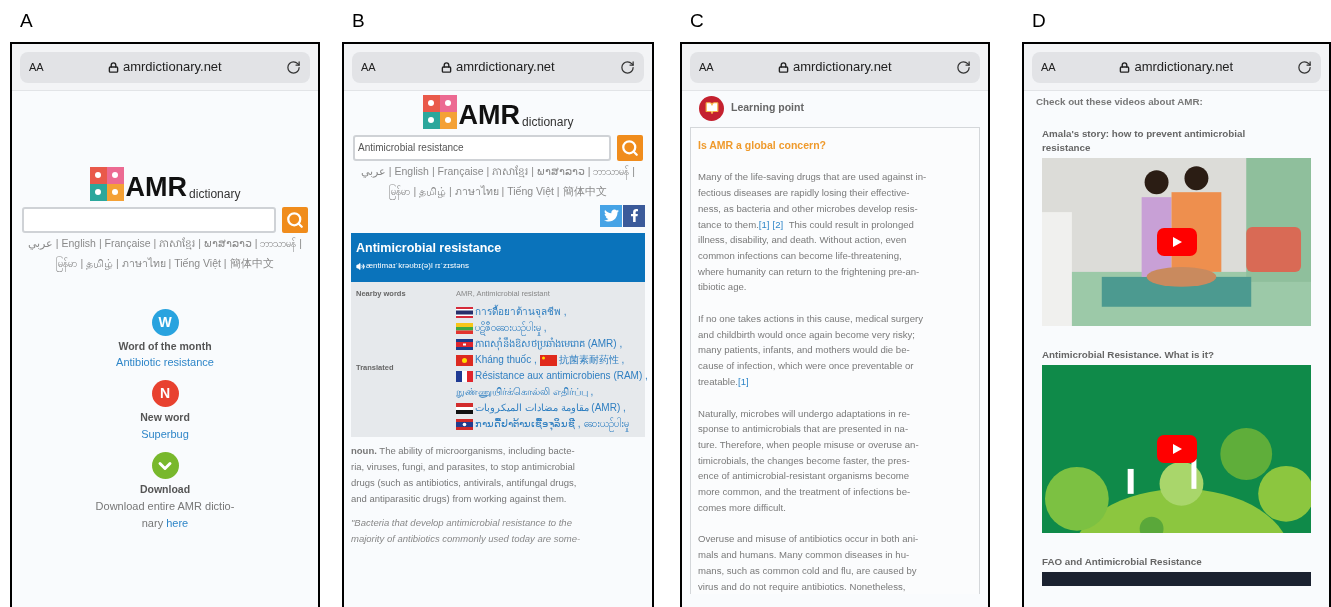 The image size is (1331, 607). What do you see at coordinates (165, 435) in the screenshot?
I see `feature-link: Superbug` at bounding box center [165, 435].